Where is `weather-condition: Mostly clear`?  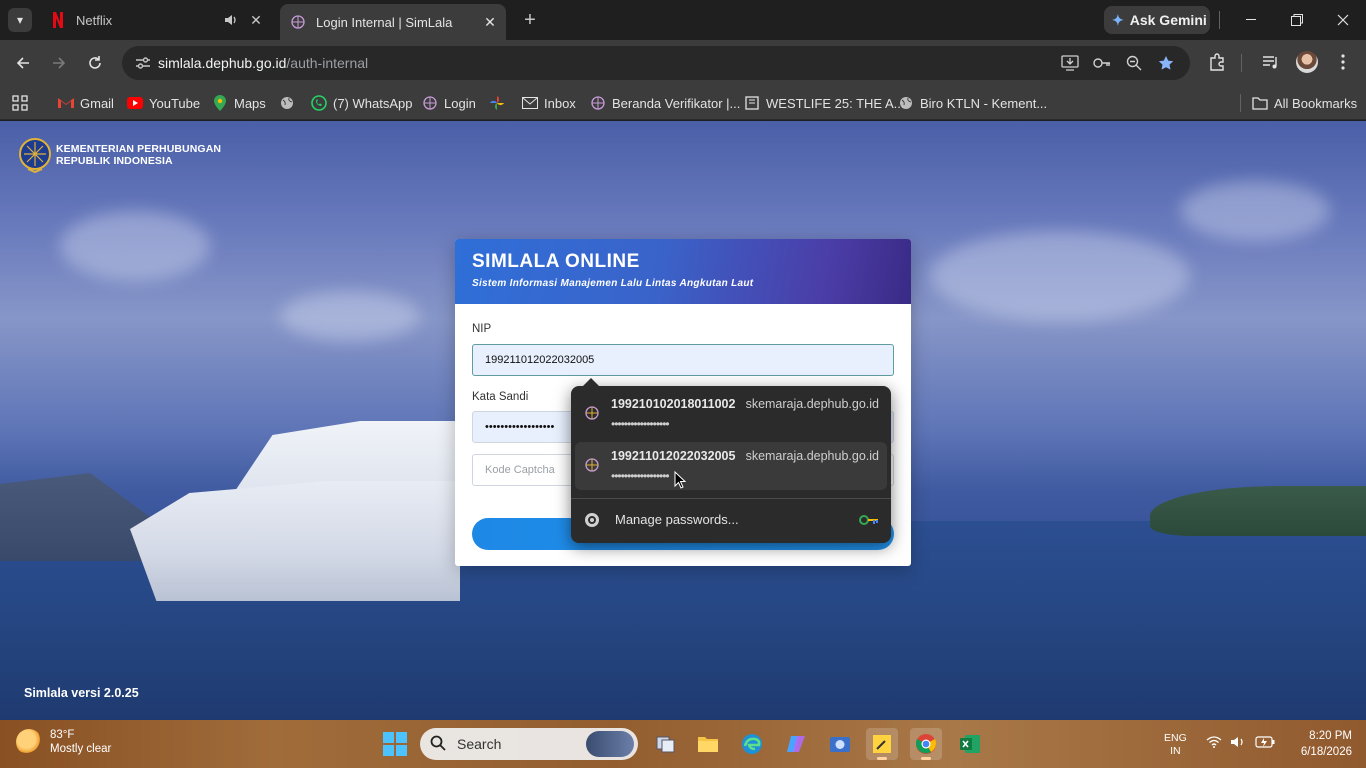 weather-condition: Mostly clear is located at coordinates (81, 749).